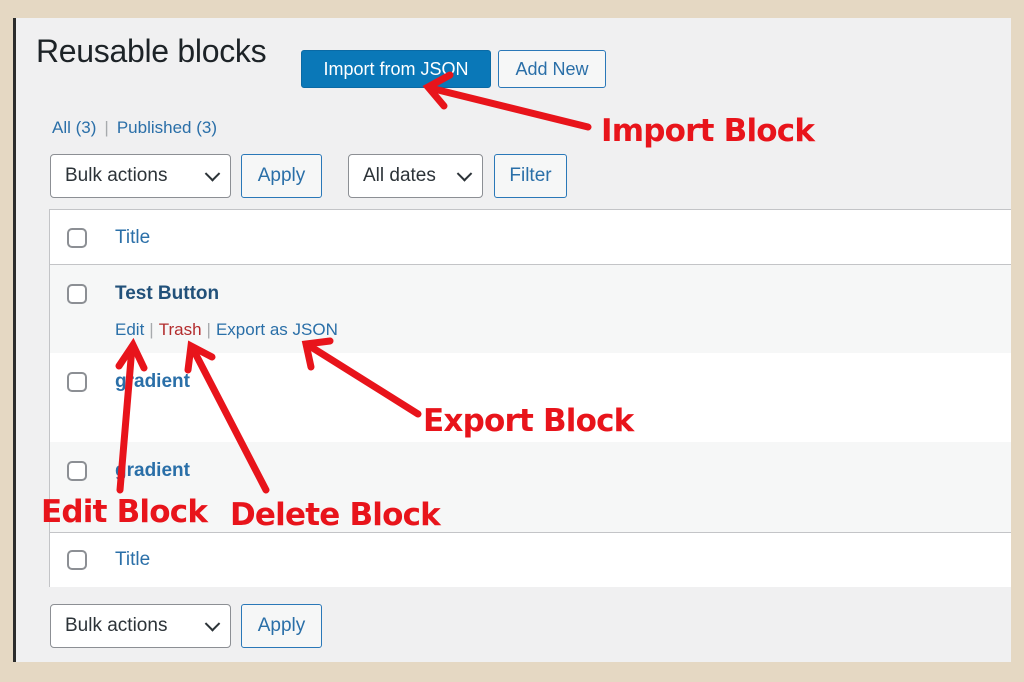 Image resolution: width=1024 pixels, height=682 pixels. I want to click on export-arrow, so click(361, 377).